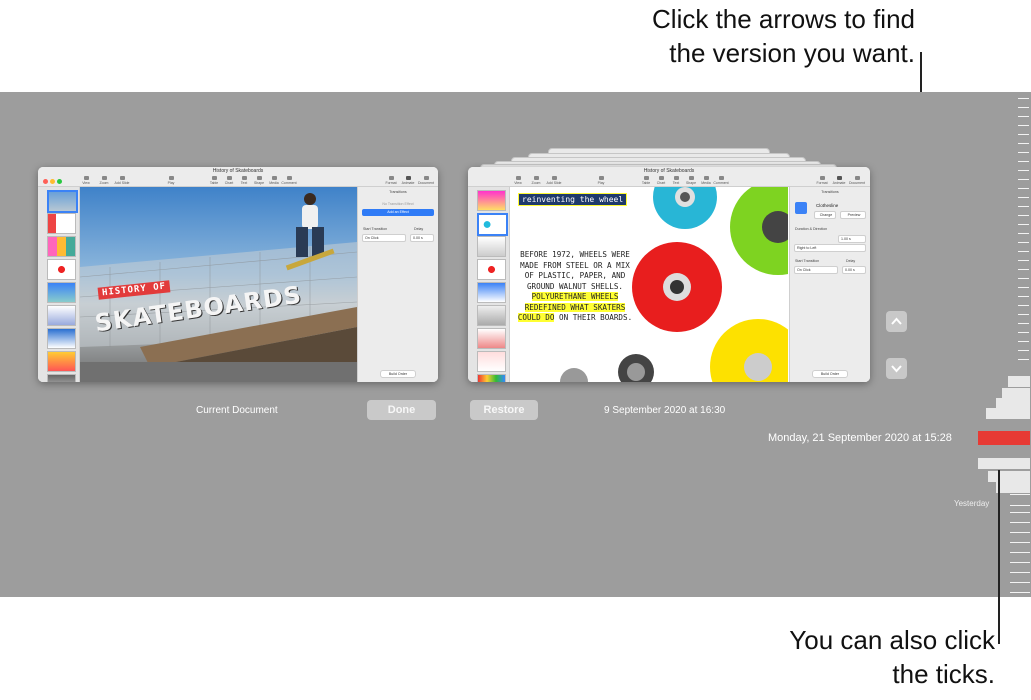 This screenshot has height=700, width=1031. I want to click on done-button: Done, so click(401, 410).